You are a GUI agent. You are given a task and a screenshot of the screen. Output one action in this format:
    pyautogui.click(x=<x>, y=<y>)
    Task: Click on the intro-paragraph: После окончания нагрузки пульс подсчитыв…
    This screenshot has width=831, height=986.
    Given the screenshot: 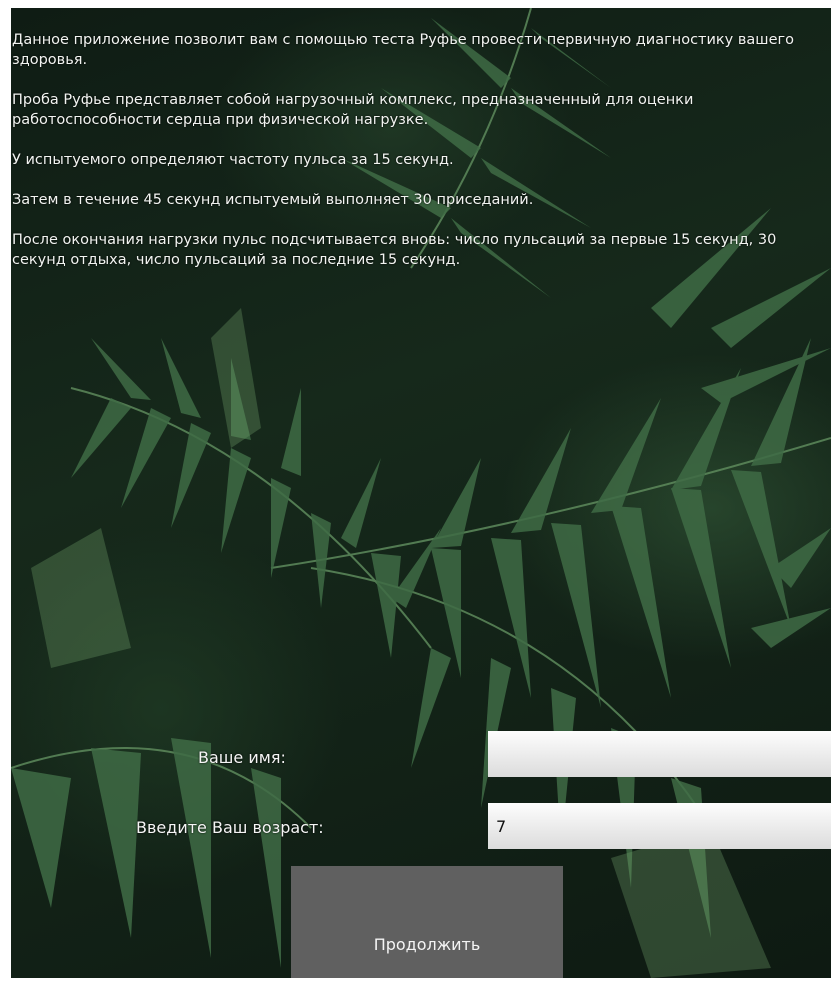 What is the action you would take?
    pyautogui.click(x=394, y=250)
    